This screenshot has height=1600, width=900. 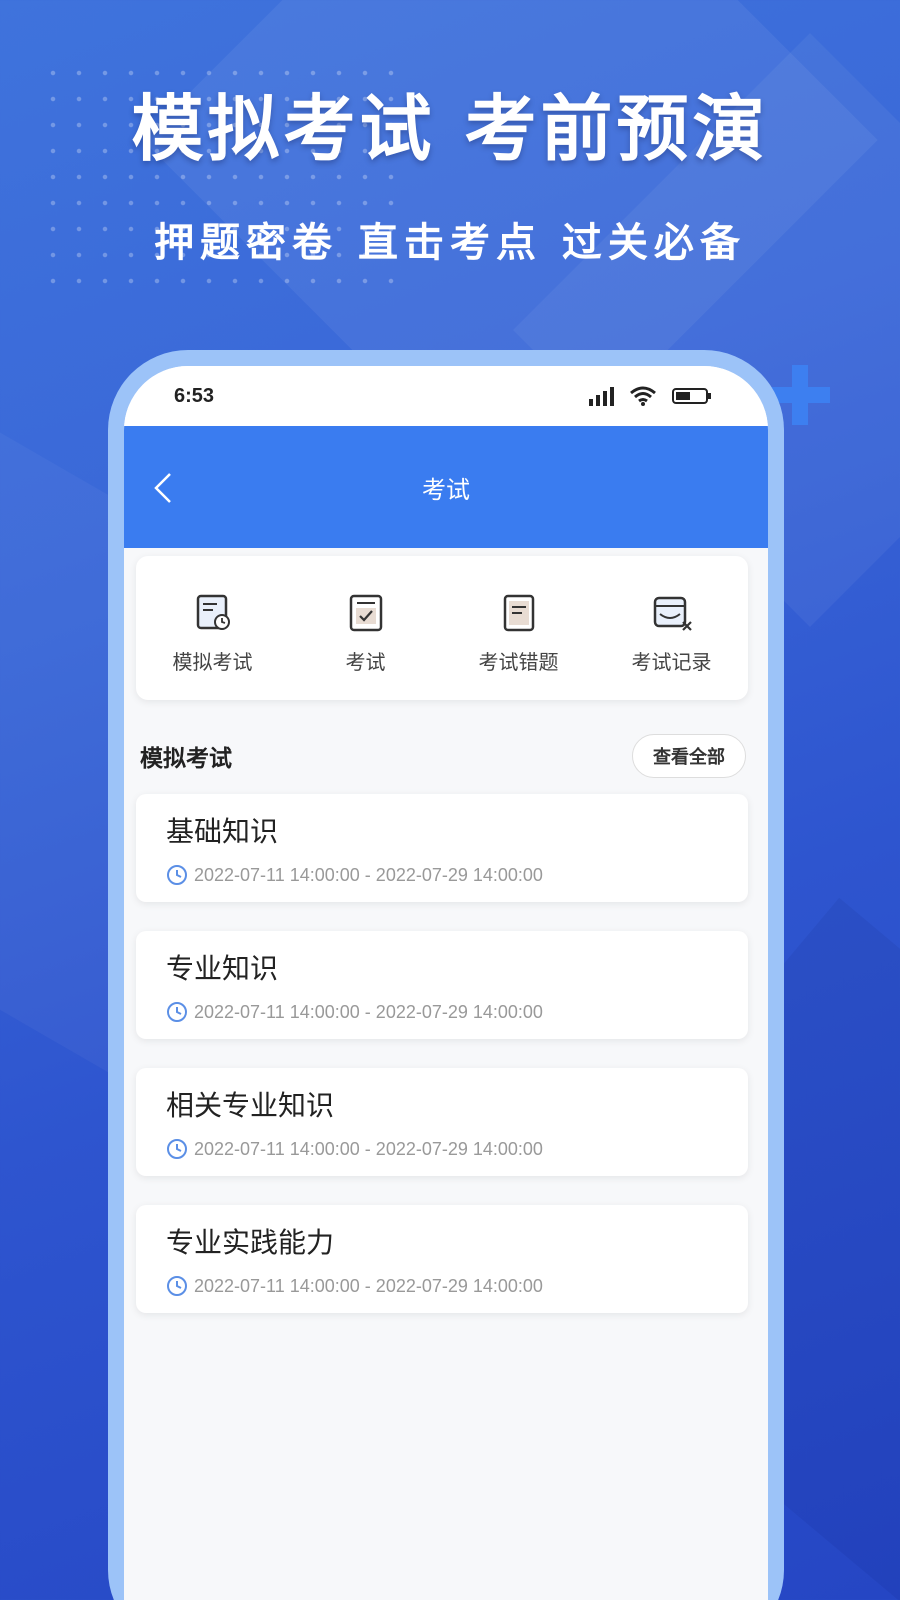 What do you see at coordinates (446, 489) in the screenshot?
I see `page-title: 考试` at bounding box center [446, 489].